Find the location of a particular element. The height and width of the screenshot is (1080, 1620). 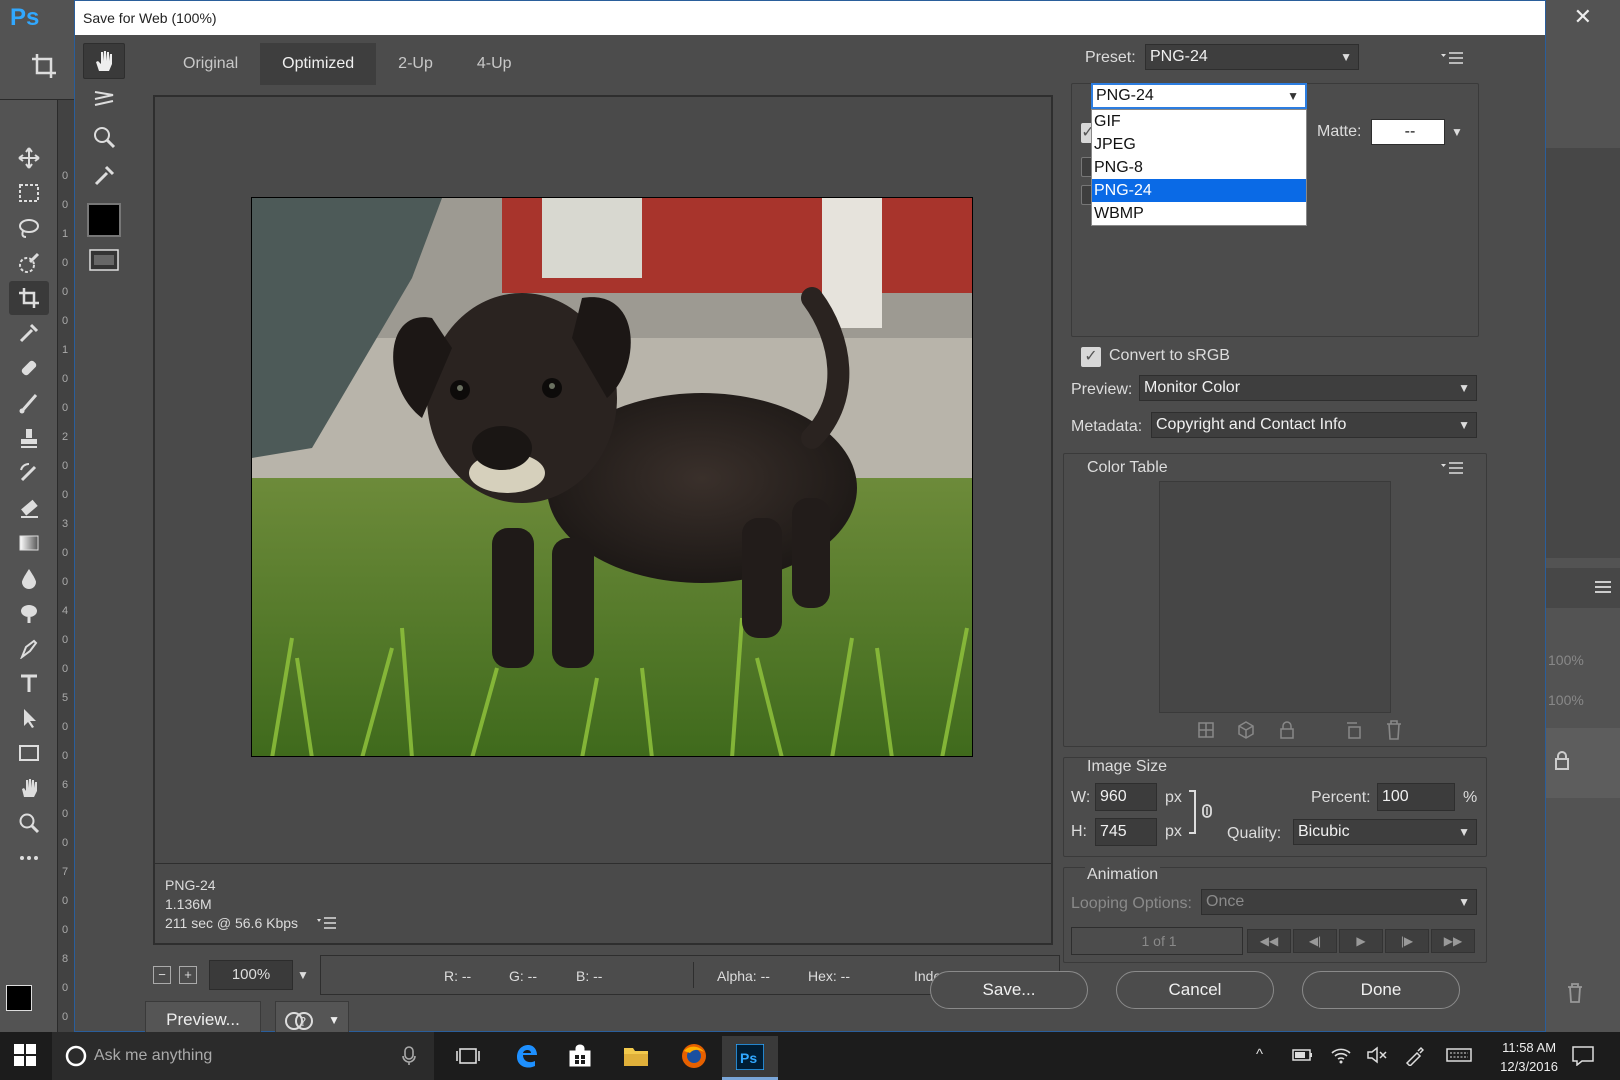

quick-select-tool-icon is located at coordinates (29, 263).